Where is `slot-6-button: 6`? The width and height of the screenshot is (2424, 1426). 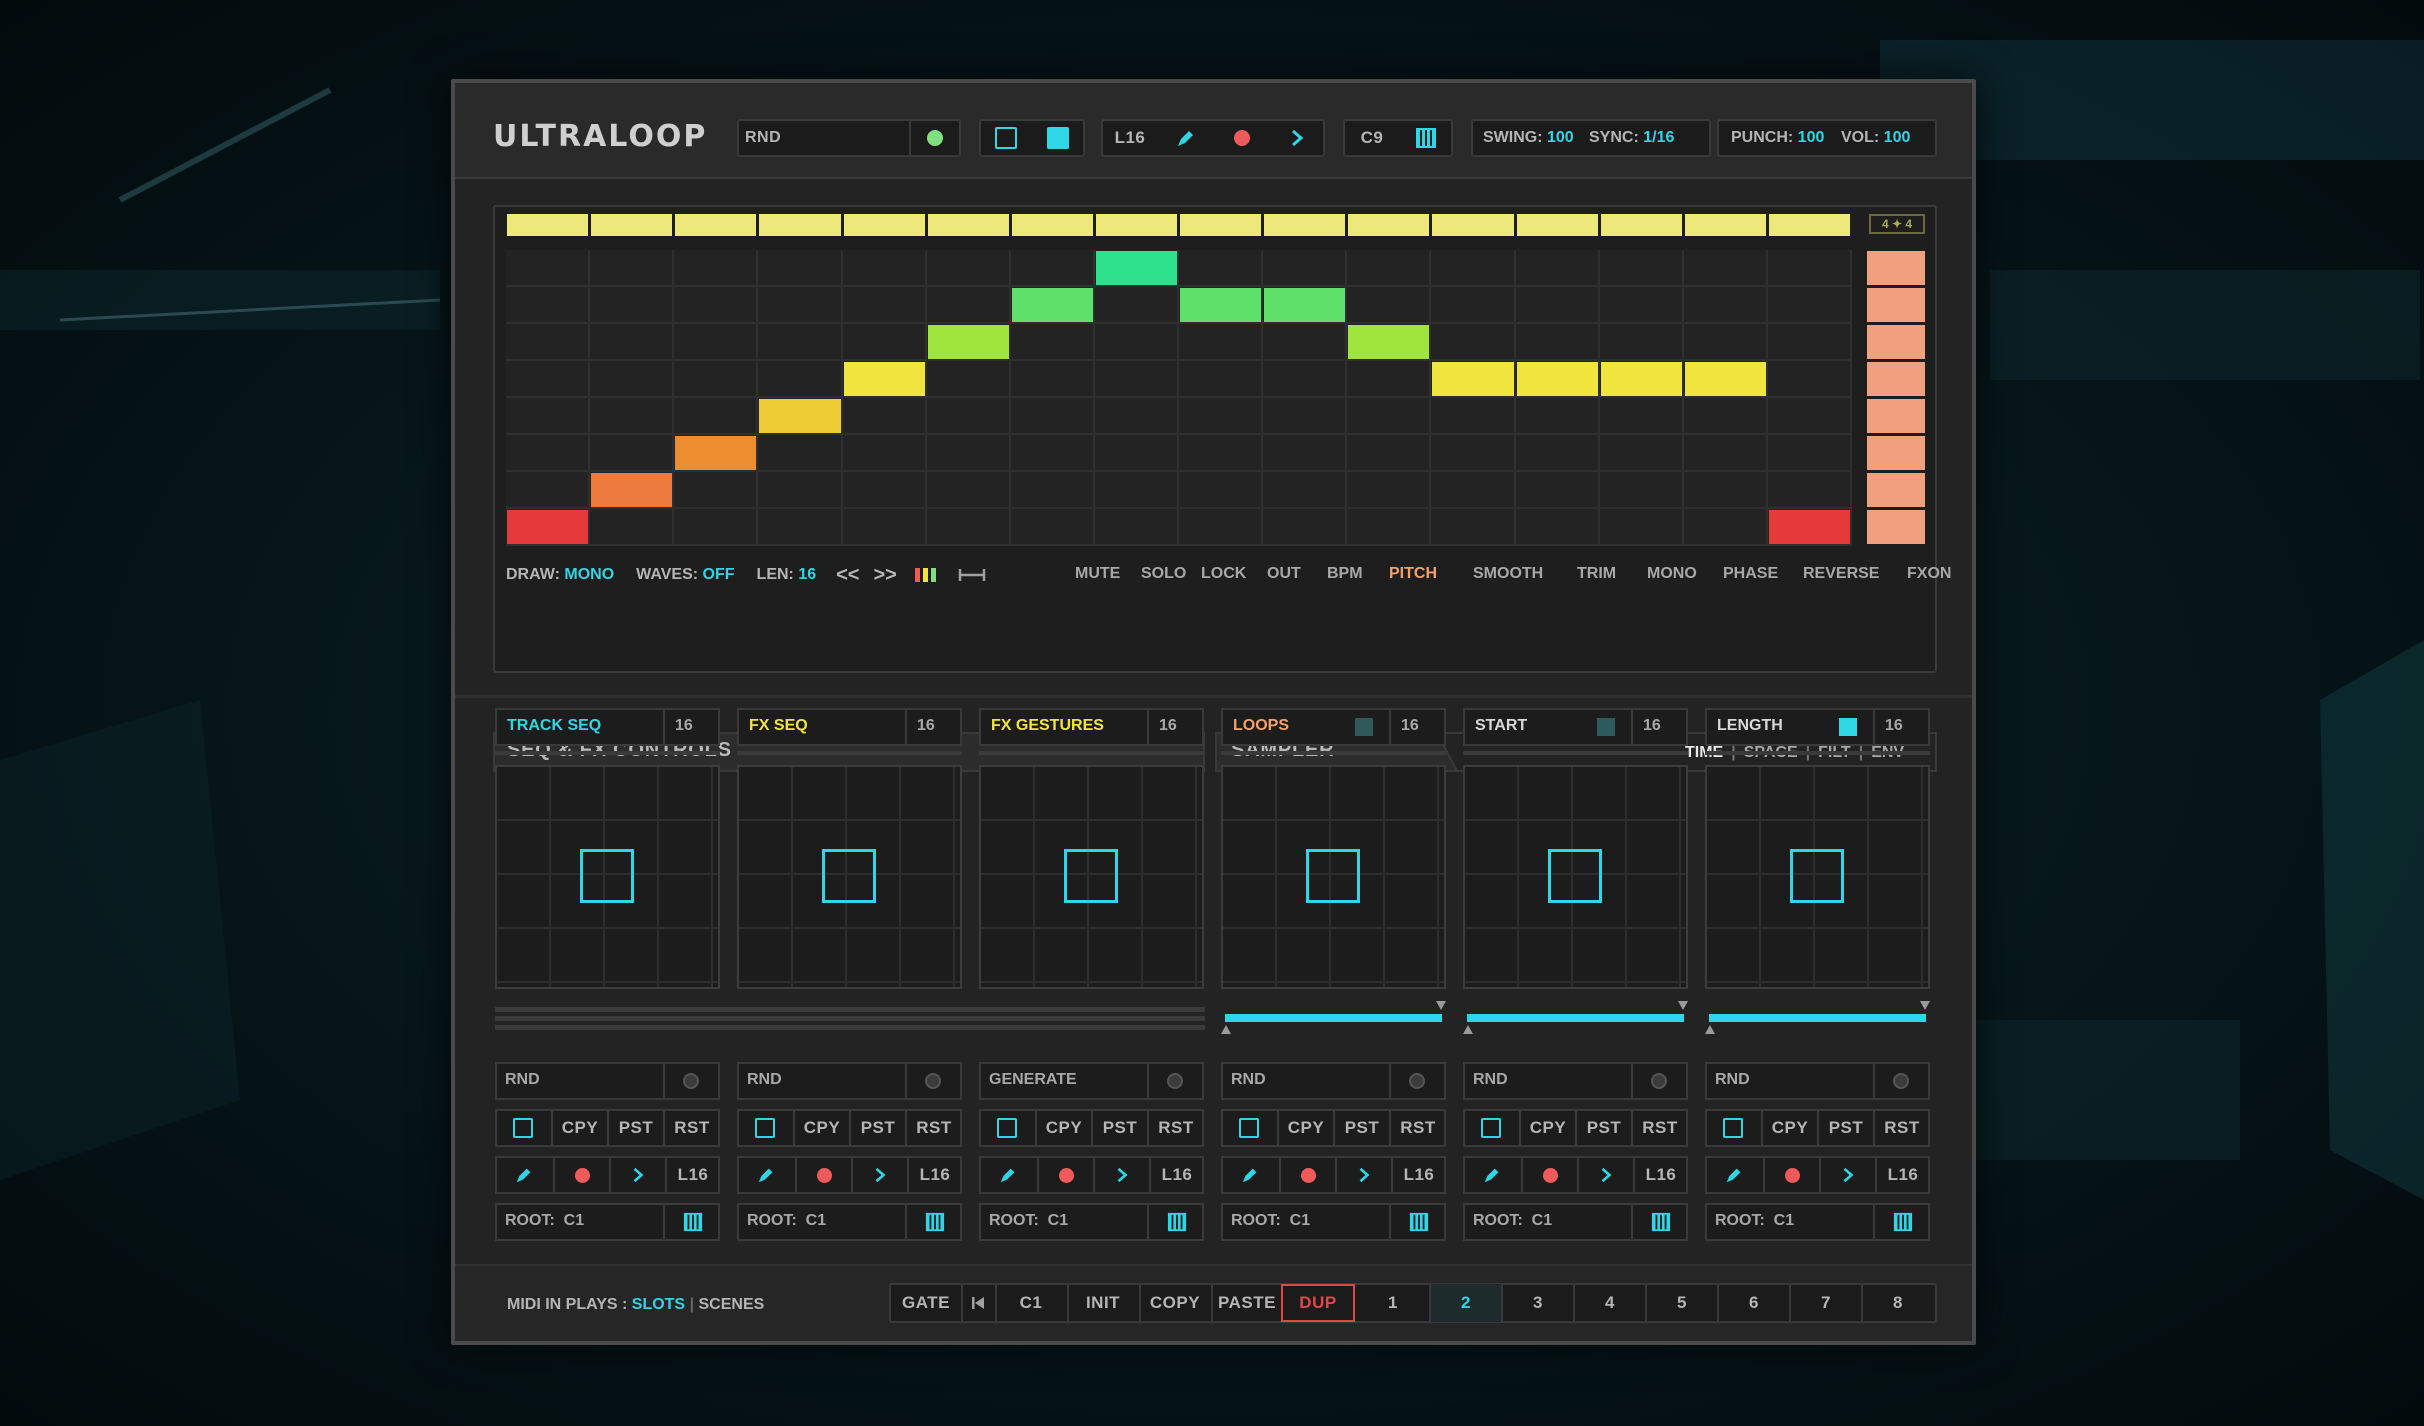
slot-6-button: 6 is located at coordinates (1753, 1303).